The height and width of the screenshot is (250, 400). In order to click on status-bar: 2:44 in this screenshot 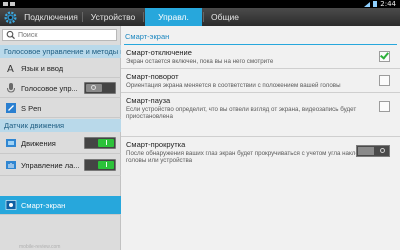, I will do `click(200, 4)`.